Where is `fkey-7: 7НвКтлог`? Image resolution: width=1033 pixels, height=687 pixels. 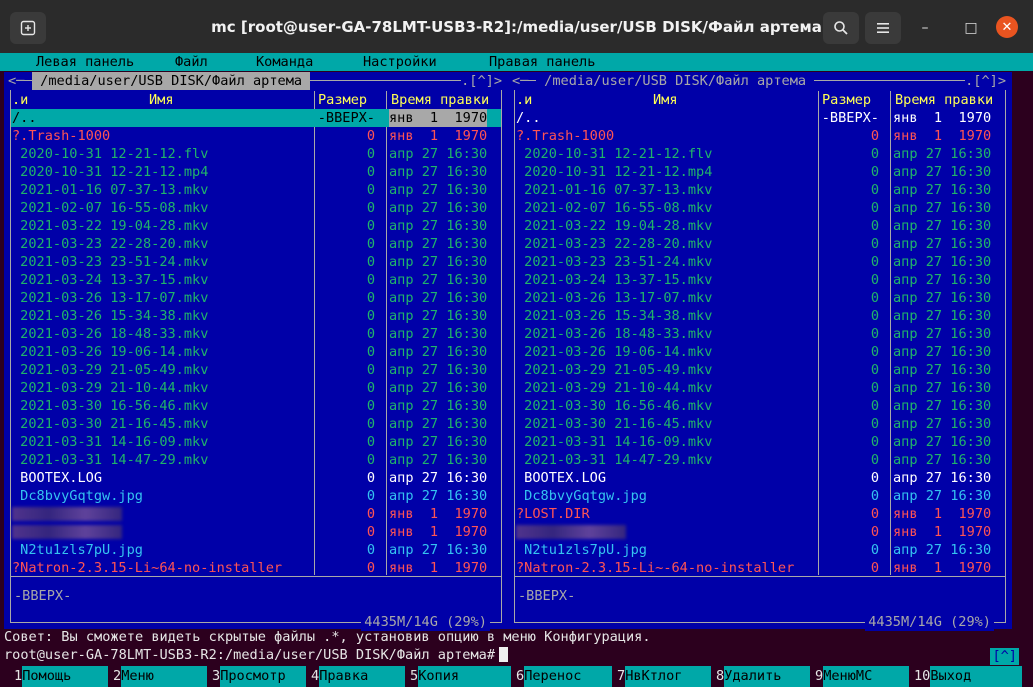
fkey-7: 7НвКтлог is located at coordinates (664, 676).